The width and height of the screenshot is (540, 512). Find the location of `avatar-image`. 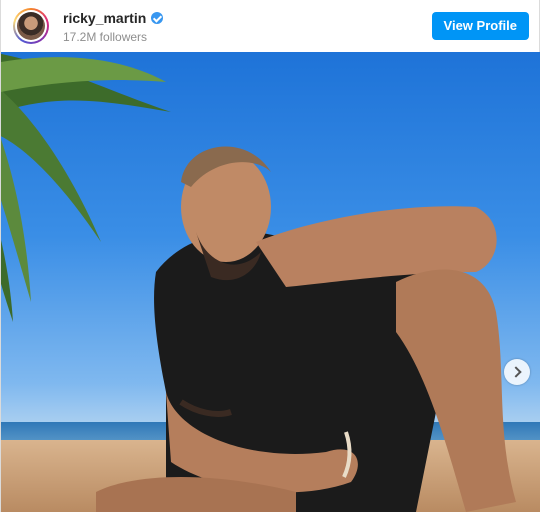

avatar-image is located at coordinates (31, 26).